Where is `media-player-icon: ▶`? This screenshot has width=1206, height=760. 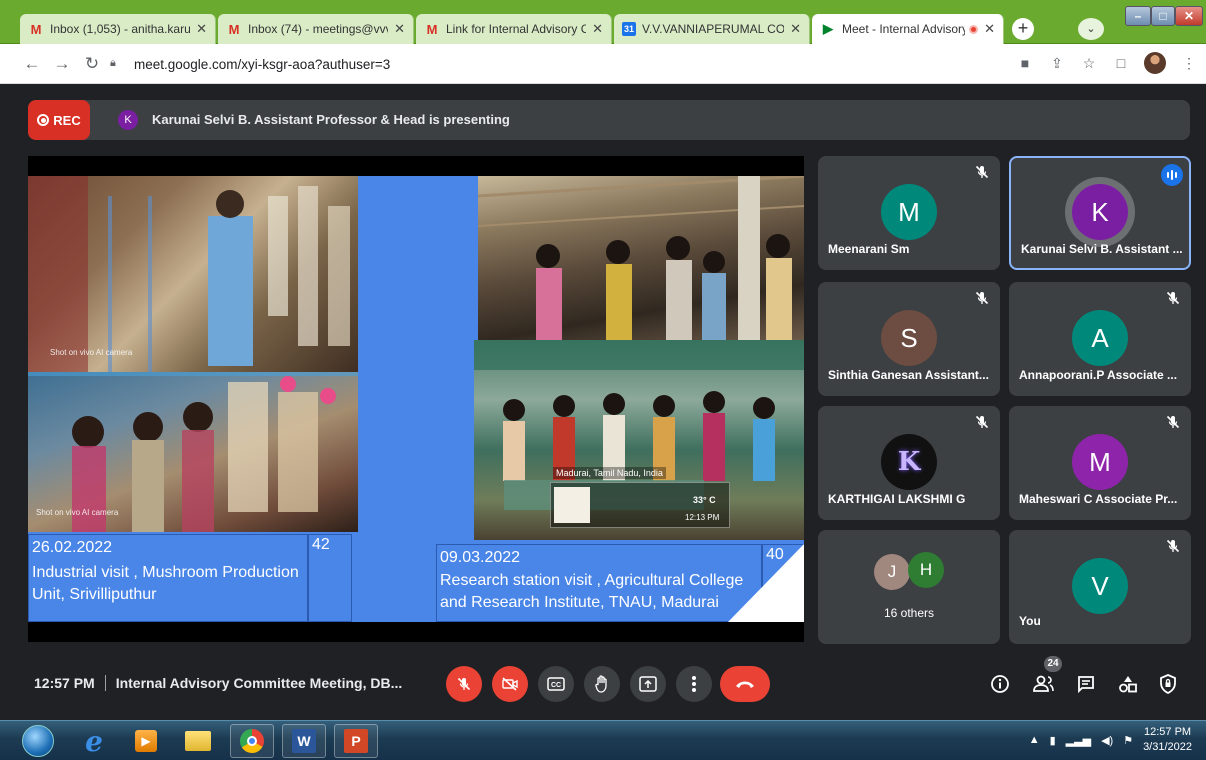
media-player-icon: ▶ is located at coordinates (146, 741).